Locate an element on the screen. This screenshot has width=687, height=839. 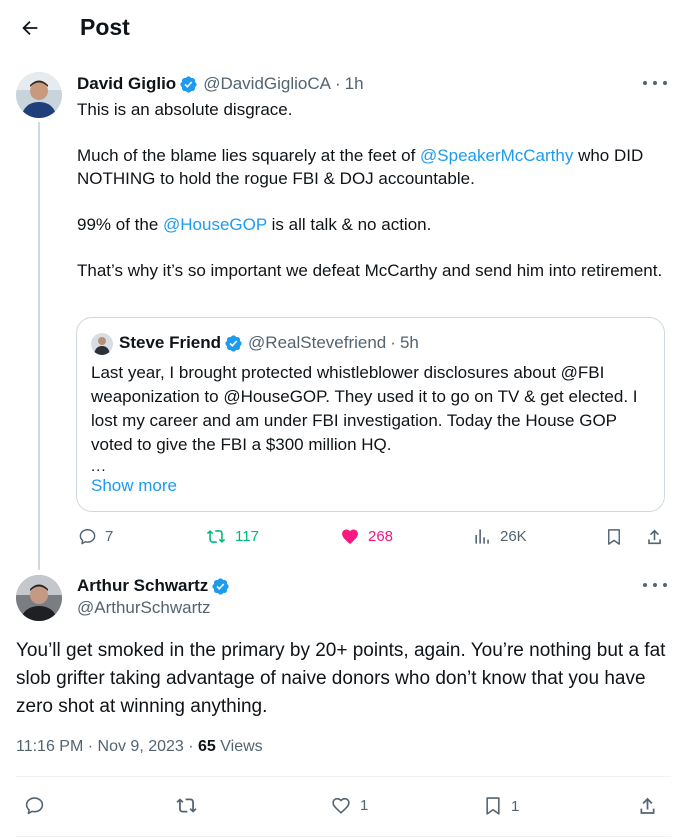
post-header: Post is located at coordinates (343, 28).